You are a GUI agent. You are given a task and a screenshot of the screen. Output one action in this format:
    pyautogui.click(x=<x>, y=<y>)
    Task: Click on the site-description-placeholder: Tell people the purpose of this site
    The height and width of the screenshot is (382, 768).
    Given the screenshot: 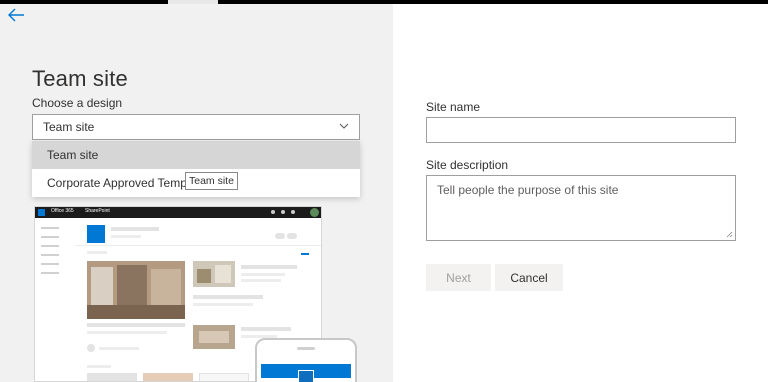 What is the action you would take?
    pyautogui.click(x=528, y=190)
    